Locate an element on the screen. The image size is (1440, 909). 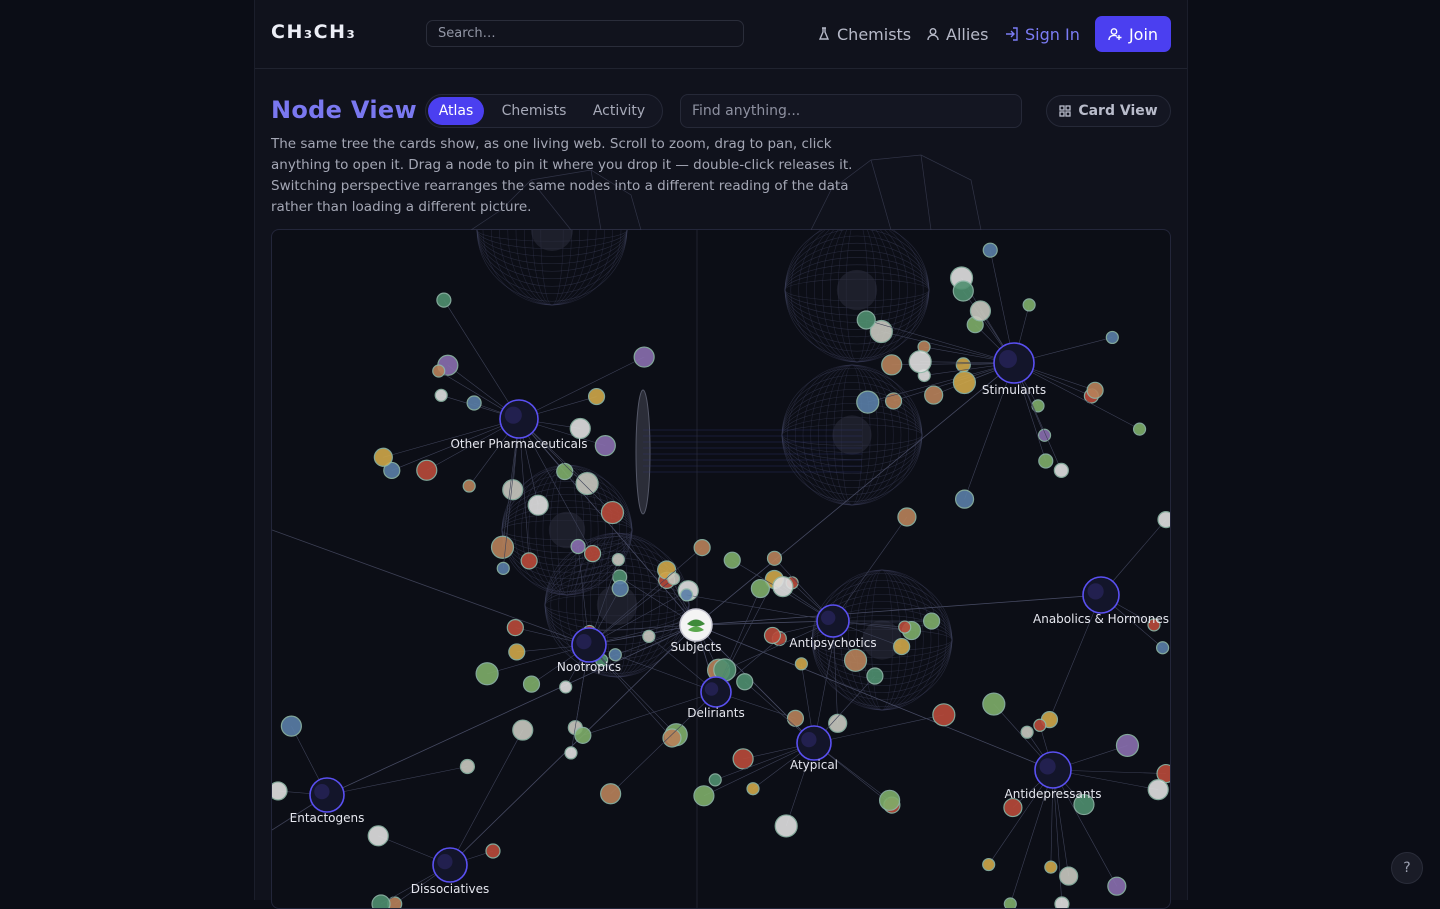
category-node-antipsychotics: Antipsychotics is located at coordinates (832, 627).